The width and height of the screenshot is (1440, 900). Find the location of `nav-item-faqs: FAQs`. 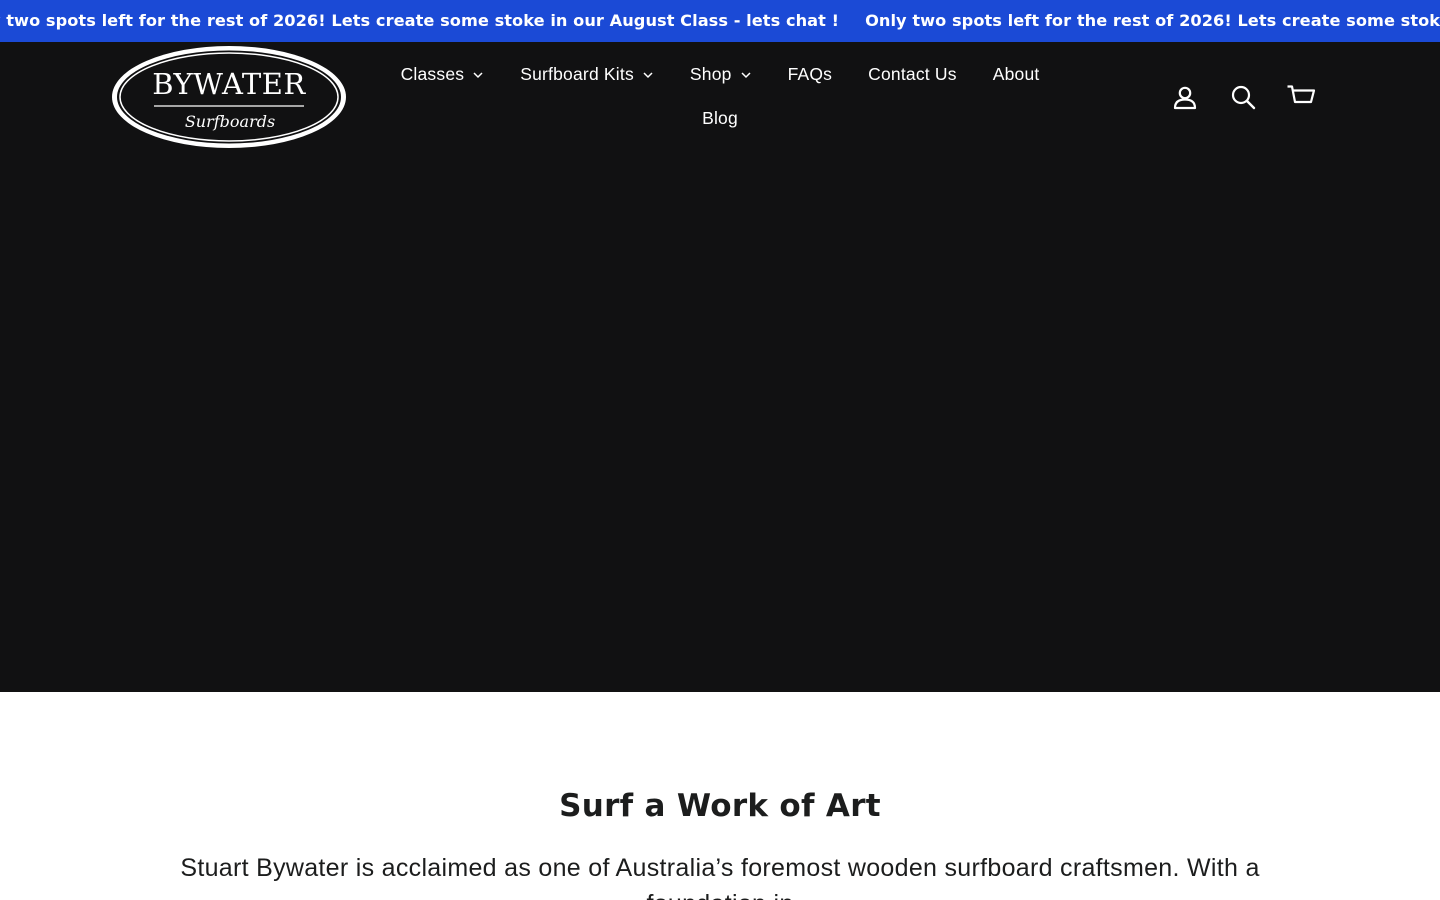

nav-item-faqs: FAQs is located at coordinates (810, 74).